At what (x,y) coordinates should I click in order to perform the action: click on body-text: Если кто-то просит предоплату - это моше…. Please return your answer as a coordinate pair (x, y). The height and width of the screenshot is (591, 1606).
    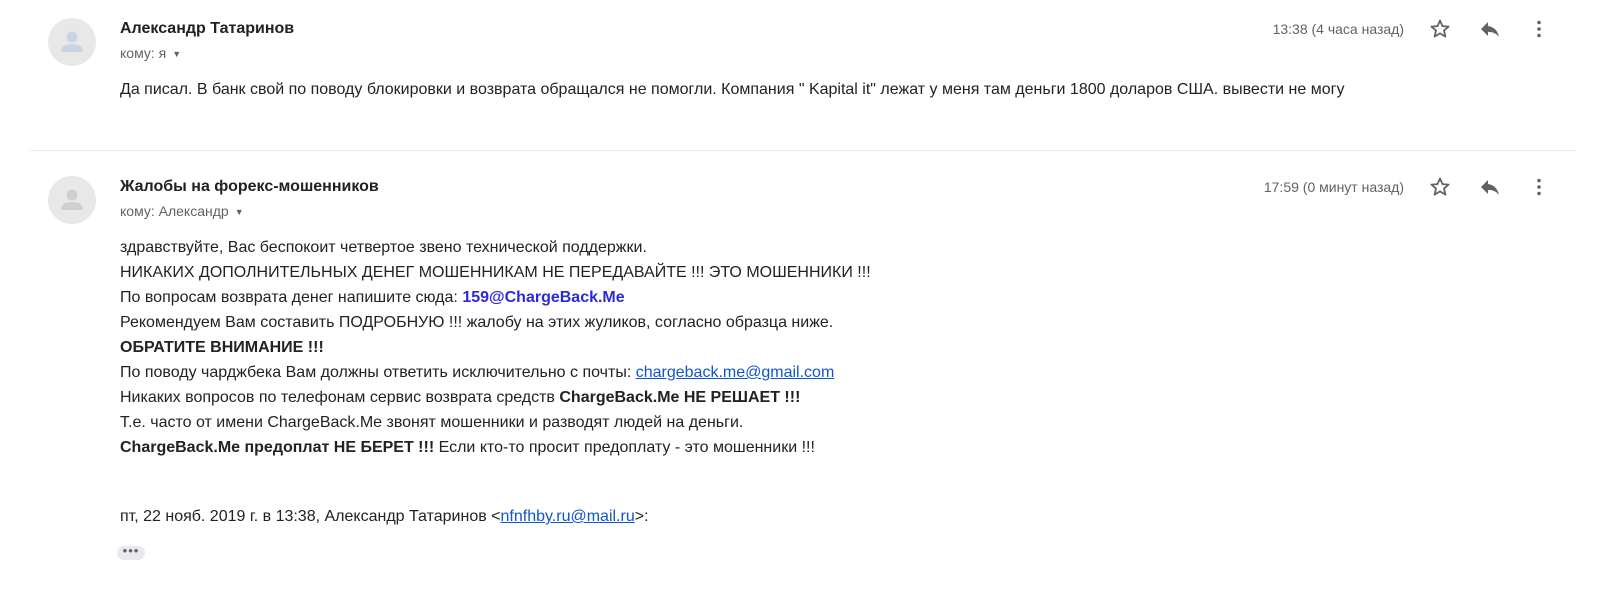
    Looking at the image, I should click on (624, 447).